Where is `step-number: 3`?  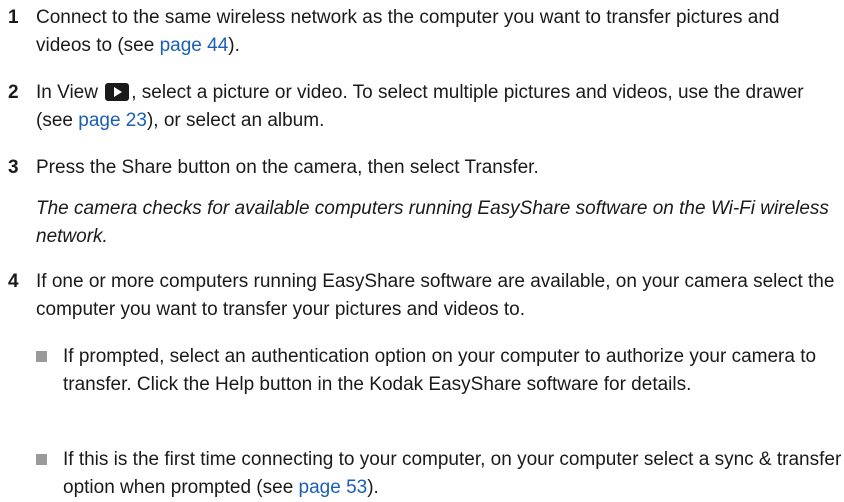 step-number: 3 is located at coordinates (13, 167).